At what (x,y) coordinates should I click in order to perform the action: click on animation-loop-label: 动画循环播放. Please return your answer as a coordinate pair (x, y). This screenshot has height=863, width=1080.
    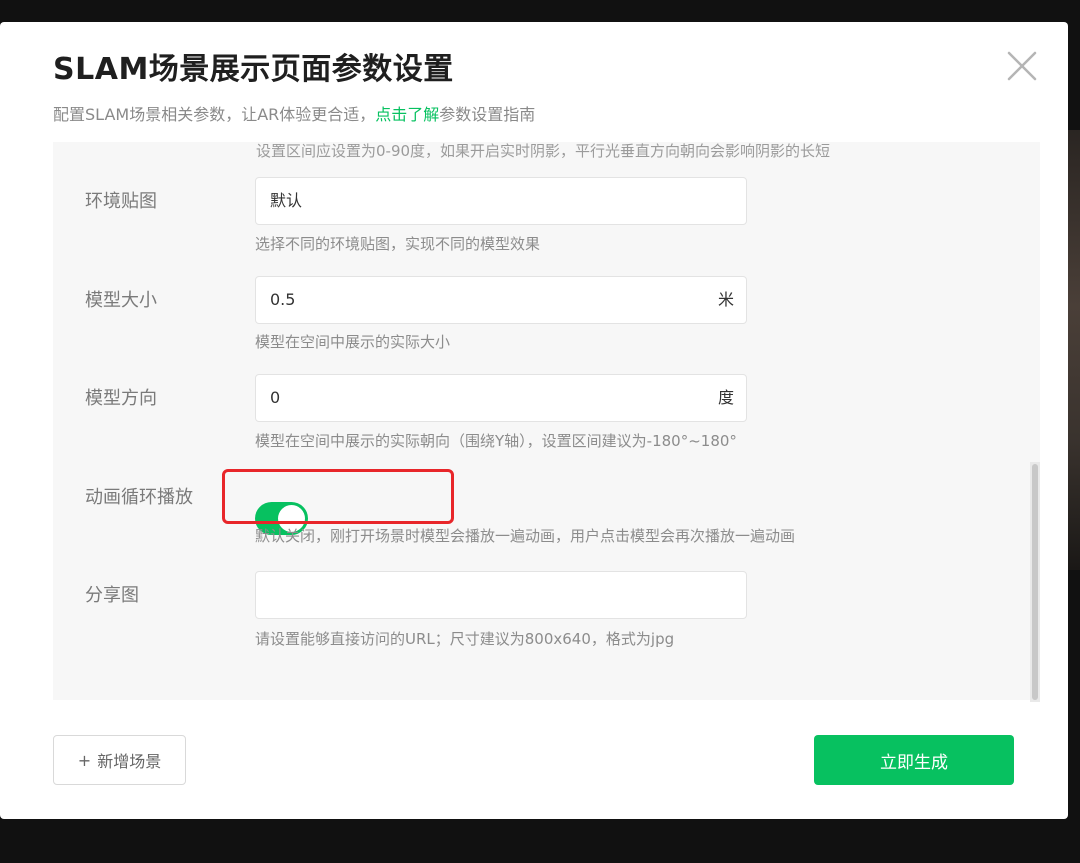
    Looking at the image, I should click on (139, 497).